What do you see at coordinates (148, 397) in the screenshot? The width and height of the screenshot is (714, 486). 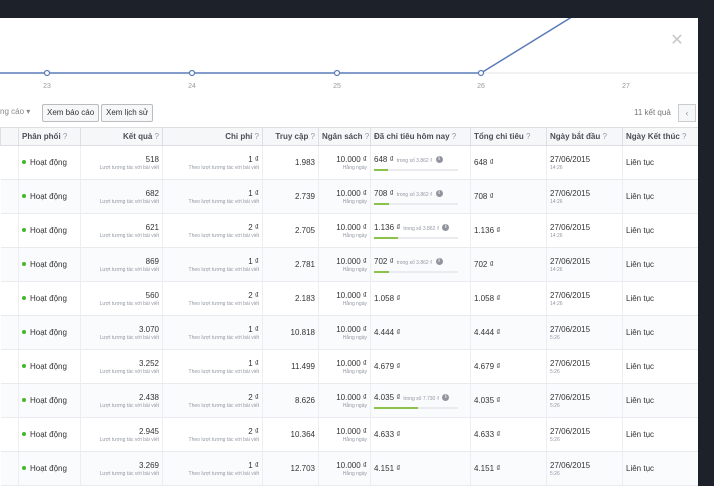 I see `results-value: 2.438` at bounding box center [148, 397].